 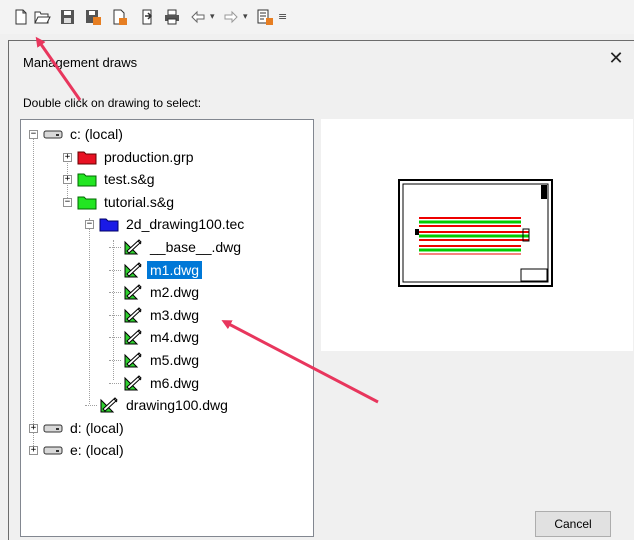 I want to click on tree-item: m4.dwg, so click(x=162, y=337).